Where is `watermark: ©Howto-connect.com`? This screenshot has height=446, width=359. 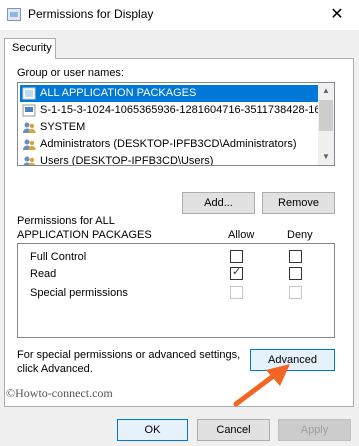 watermark: ©Howto-connect.com is located at coordinates (59, 393).